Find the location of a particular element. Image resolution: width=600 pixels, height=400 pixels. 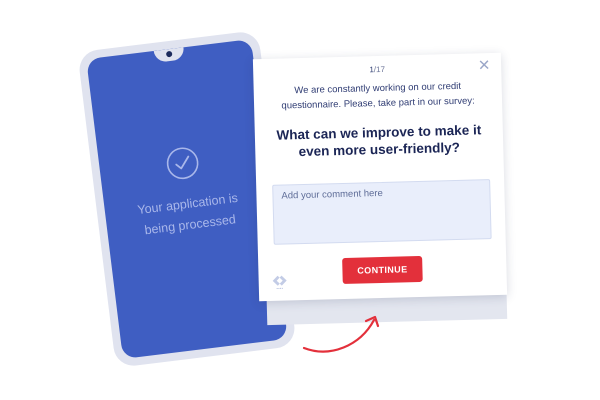

close-icon: ✕ is located at coordinates (484, 65).